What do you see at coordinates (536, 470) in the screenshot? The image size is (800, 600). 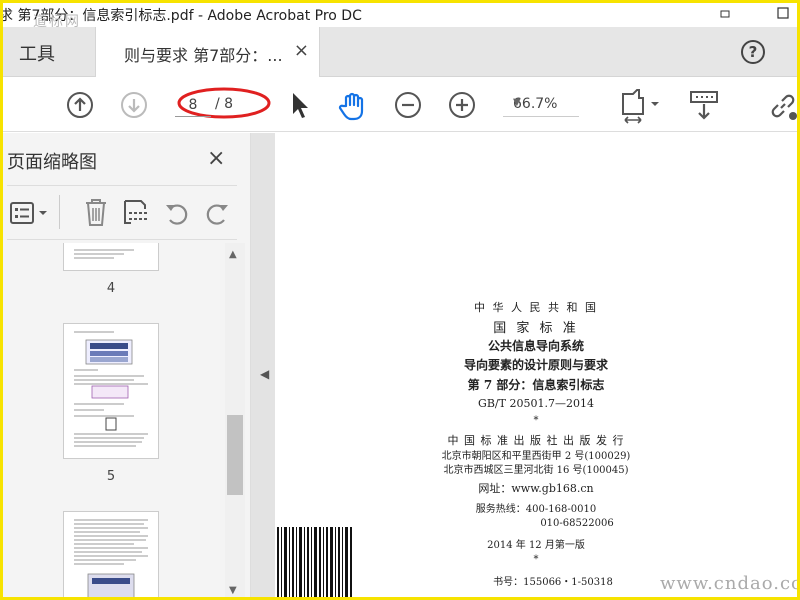 I see `doc-line-address-2: 北京市西城区三里河北街 16 号(100045)` at bounding box center [536, 470].